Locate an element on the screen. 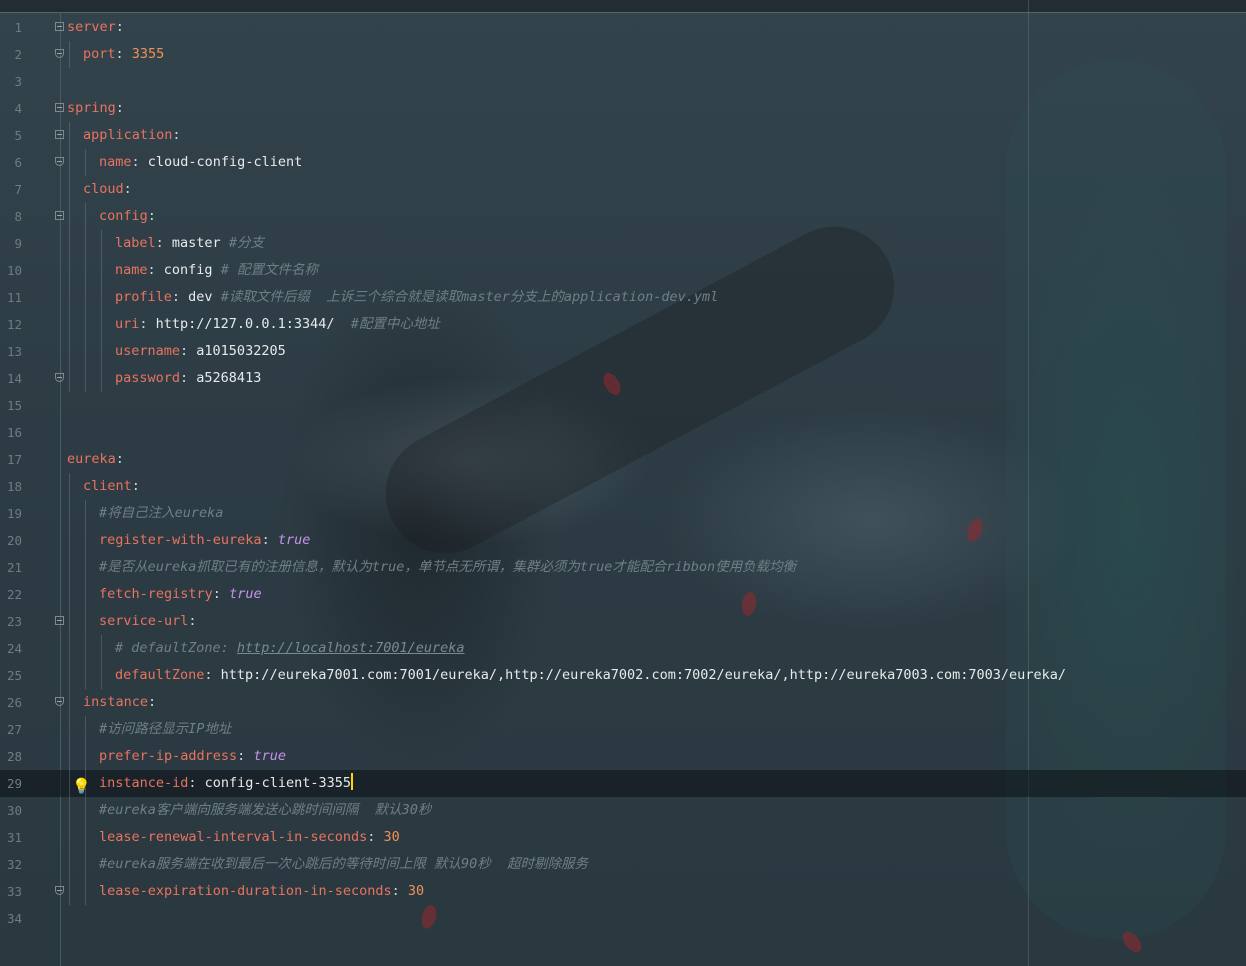  yaml-comment-link: http://localhost:7001/eureka is located at coordinates (350, 648).